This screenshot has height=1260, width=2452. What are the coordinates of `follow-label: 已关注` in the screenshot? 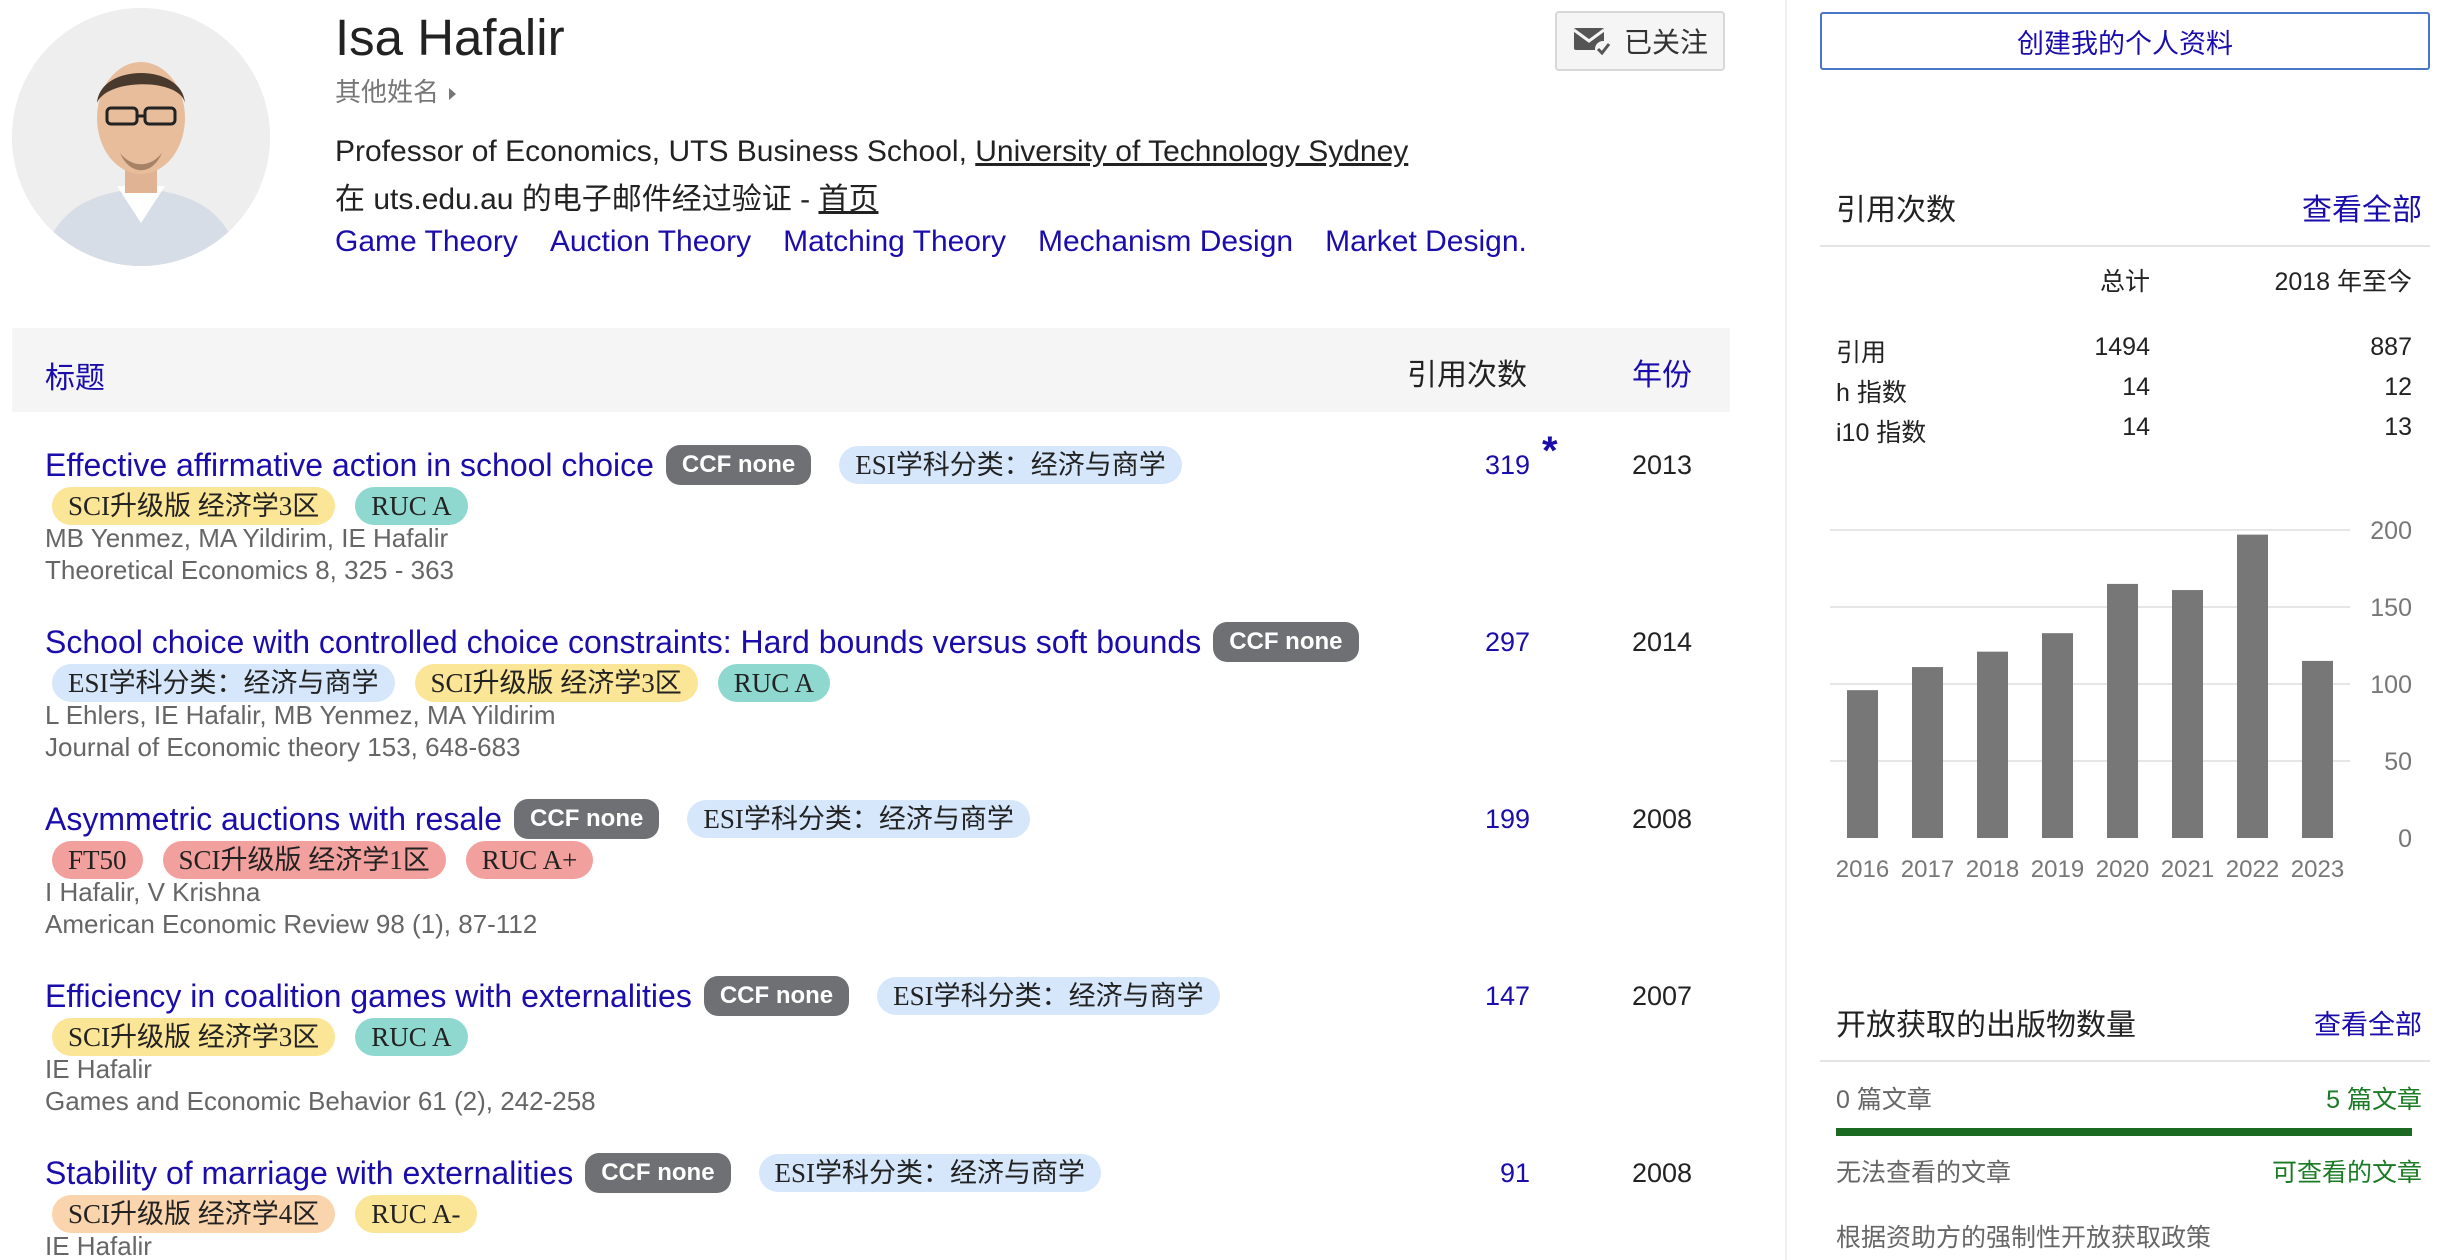 It's located at (1665, 42).